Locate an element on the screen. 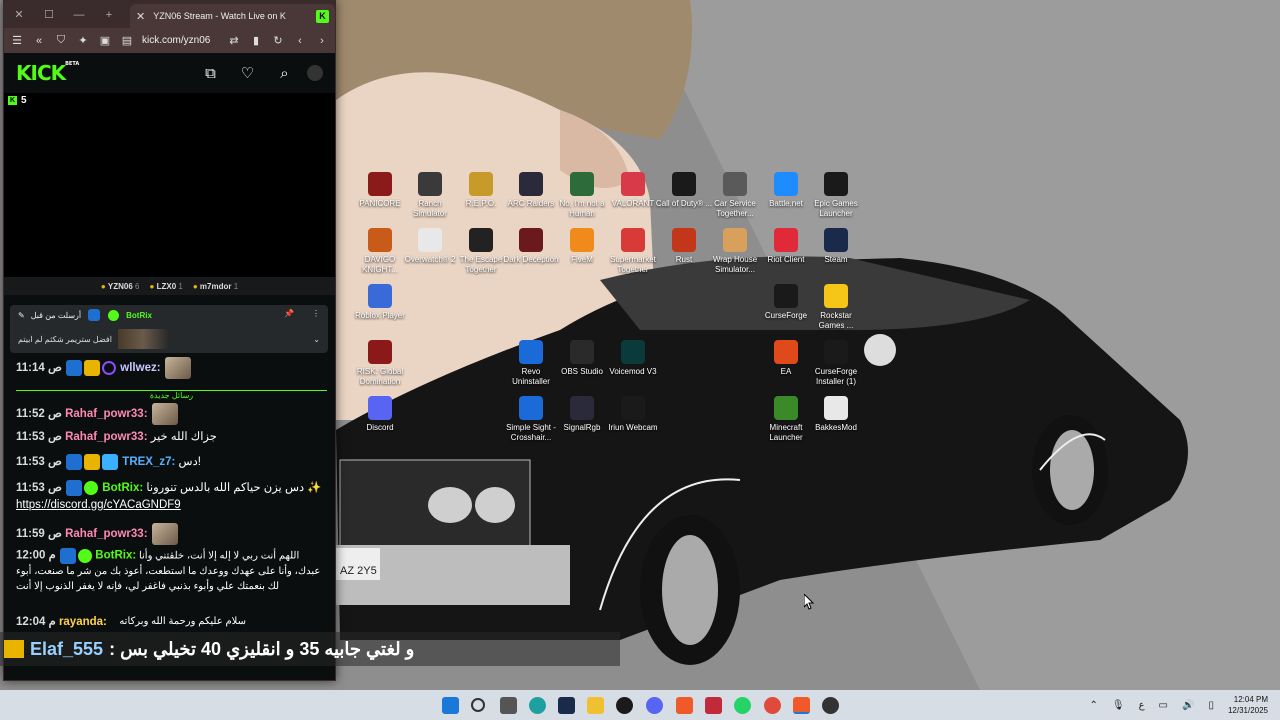  desktop-icon: Revo Uninstaller is located at coordinates (531, 363).